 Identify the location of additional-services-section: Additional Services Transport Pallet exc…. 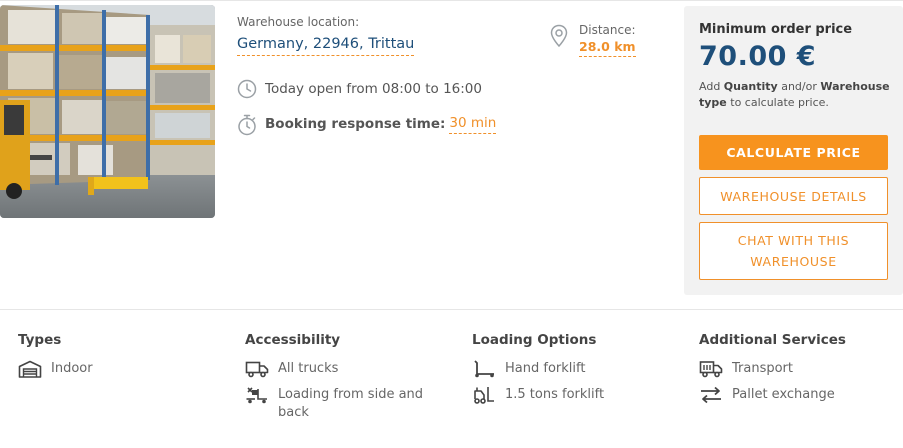
(772, 372).